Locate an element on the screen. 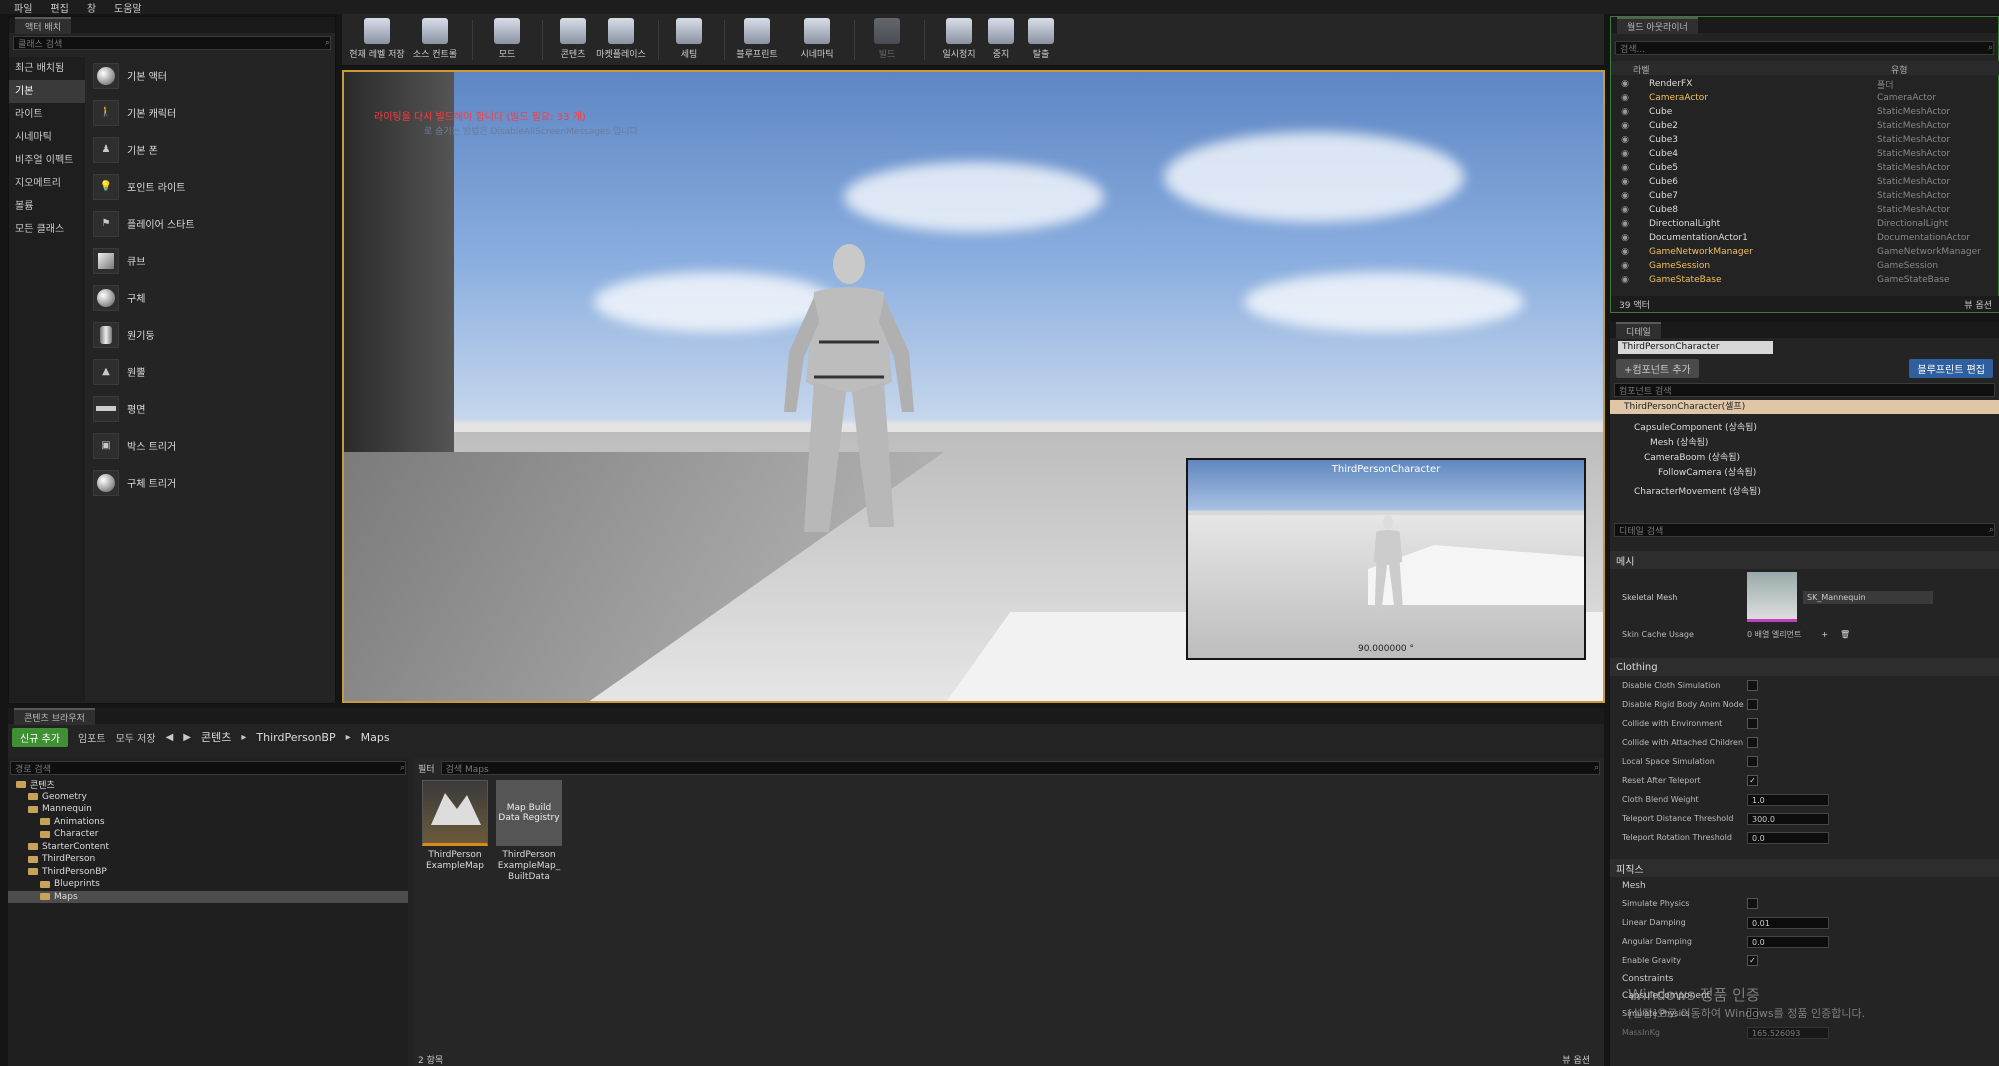  skeletal-mesh-dropdown: SK_Mannequin is located at coordinates (1868, 597).